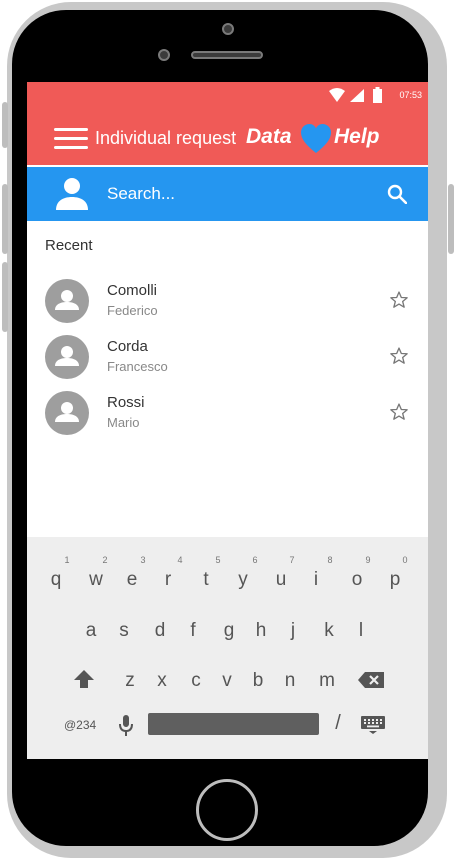 This screenshot has height=861, width=455. I want to click on backspace-icon, so click(371, 680).